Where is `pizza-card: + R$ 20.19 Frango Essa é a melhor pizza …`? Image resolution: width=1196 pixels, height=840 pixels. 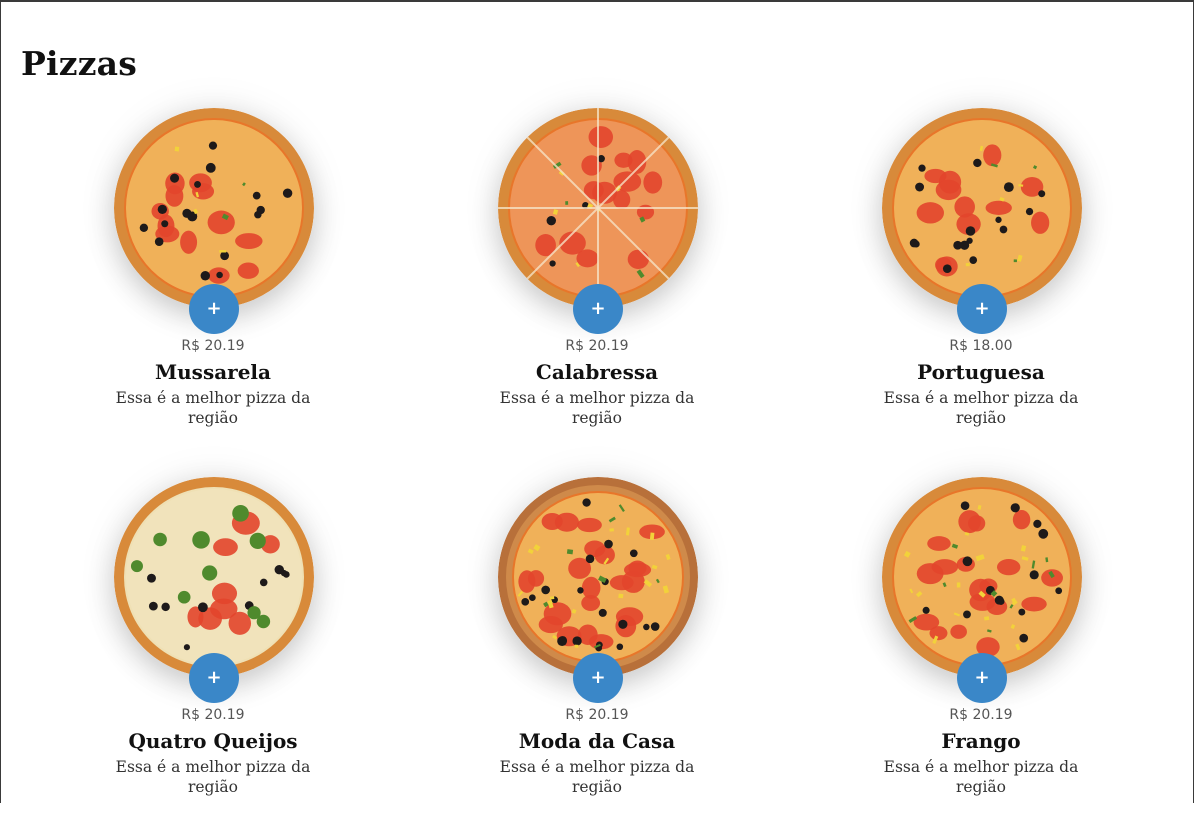 pizza-card: + R$ 20.19 Frango Essa é a melhor pizza … is located at coordinates (981, 655).